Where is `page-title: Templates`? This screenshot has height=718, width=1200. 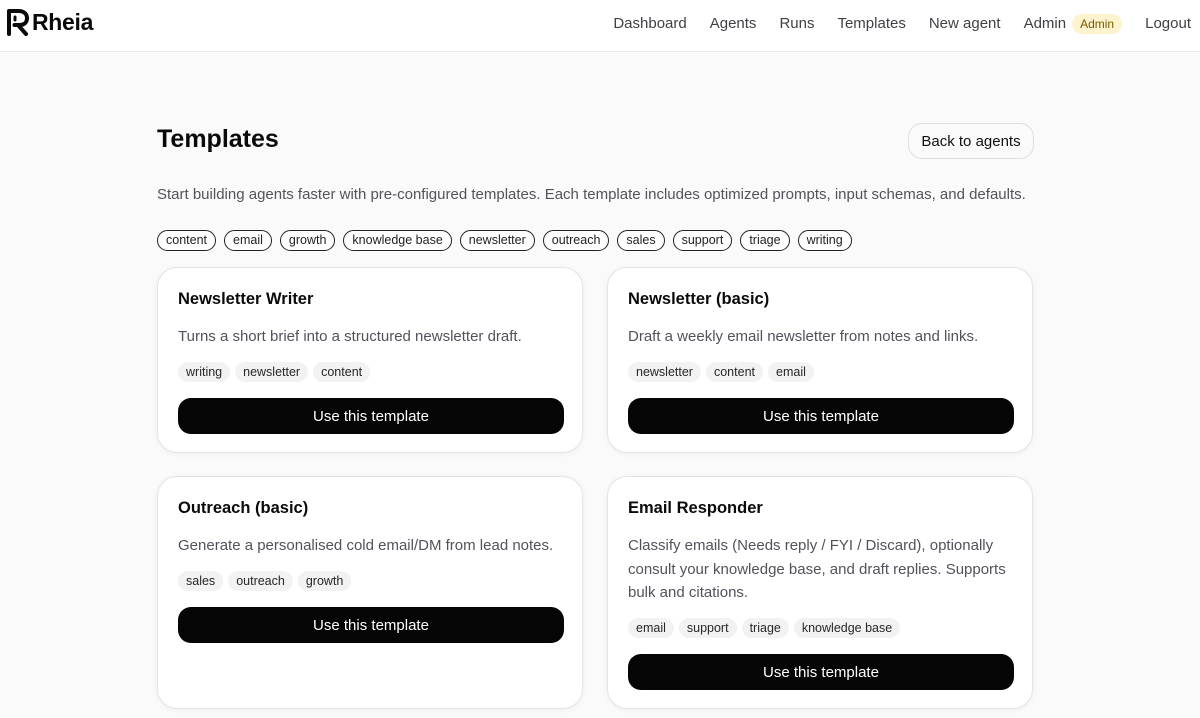 page-title: Templates is located at coordinates (218, 139).